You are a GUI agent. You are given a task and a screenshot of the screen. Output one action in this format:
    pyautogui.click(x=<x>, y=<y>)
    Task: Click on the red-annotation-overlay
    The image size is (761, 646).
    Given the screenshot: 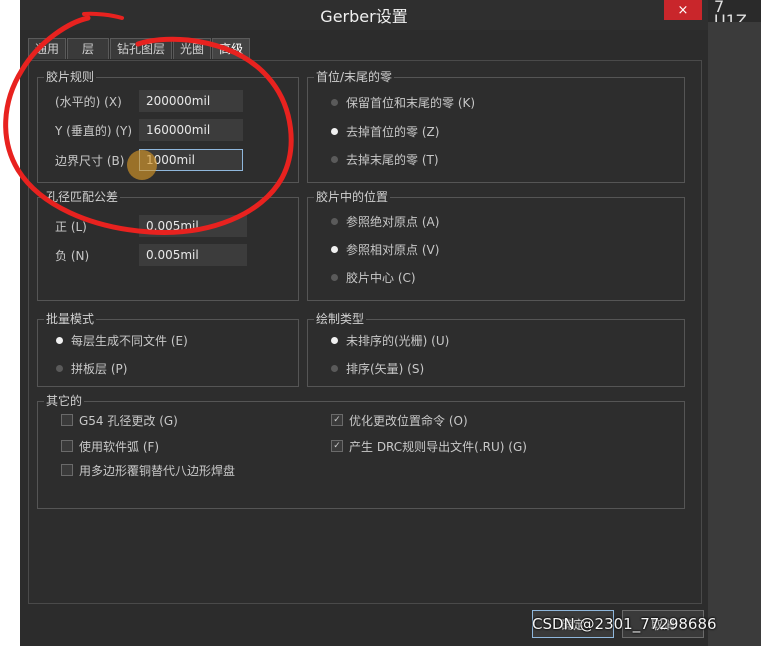 What is the action you would take?
    pyautogui.click(x=148, y=123)
    